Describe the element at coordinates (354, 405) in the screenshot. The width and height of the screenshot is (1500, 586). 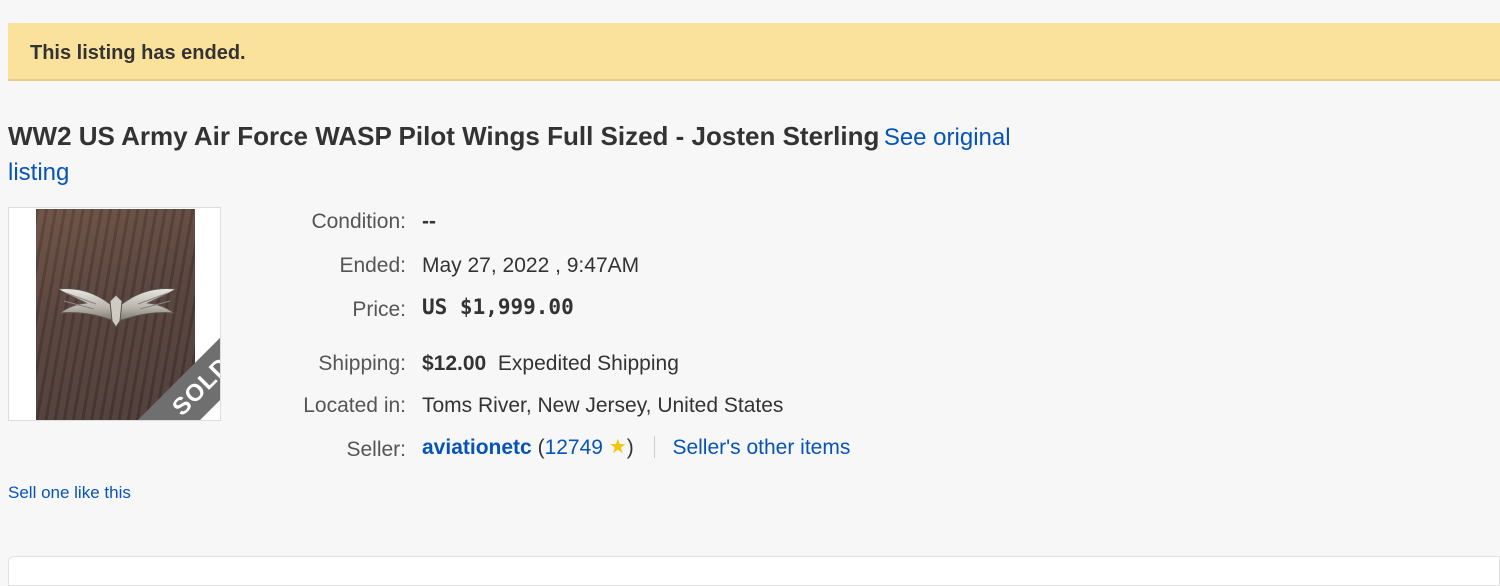
I see `location-label: Located in:` at that location.